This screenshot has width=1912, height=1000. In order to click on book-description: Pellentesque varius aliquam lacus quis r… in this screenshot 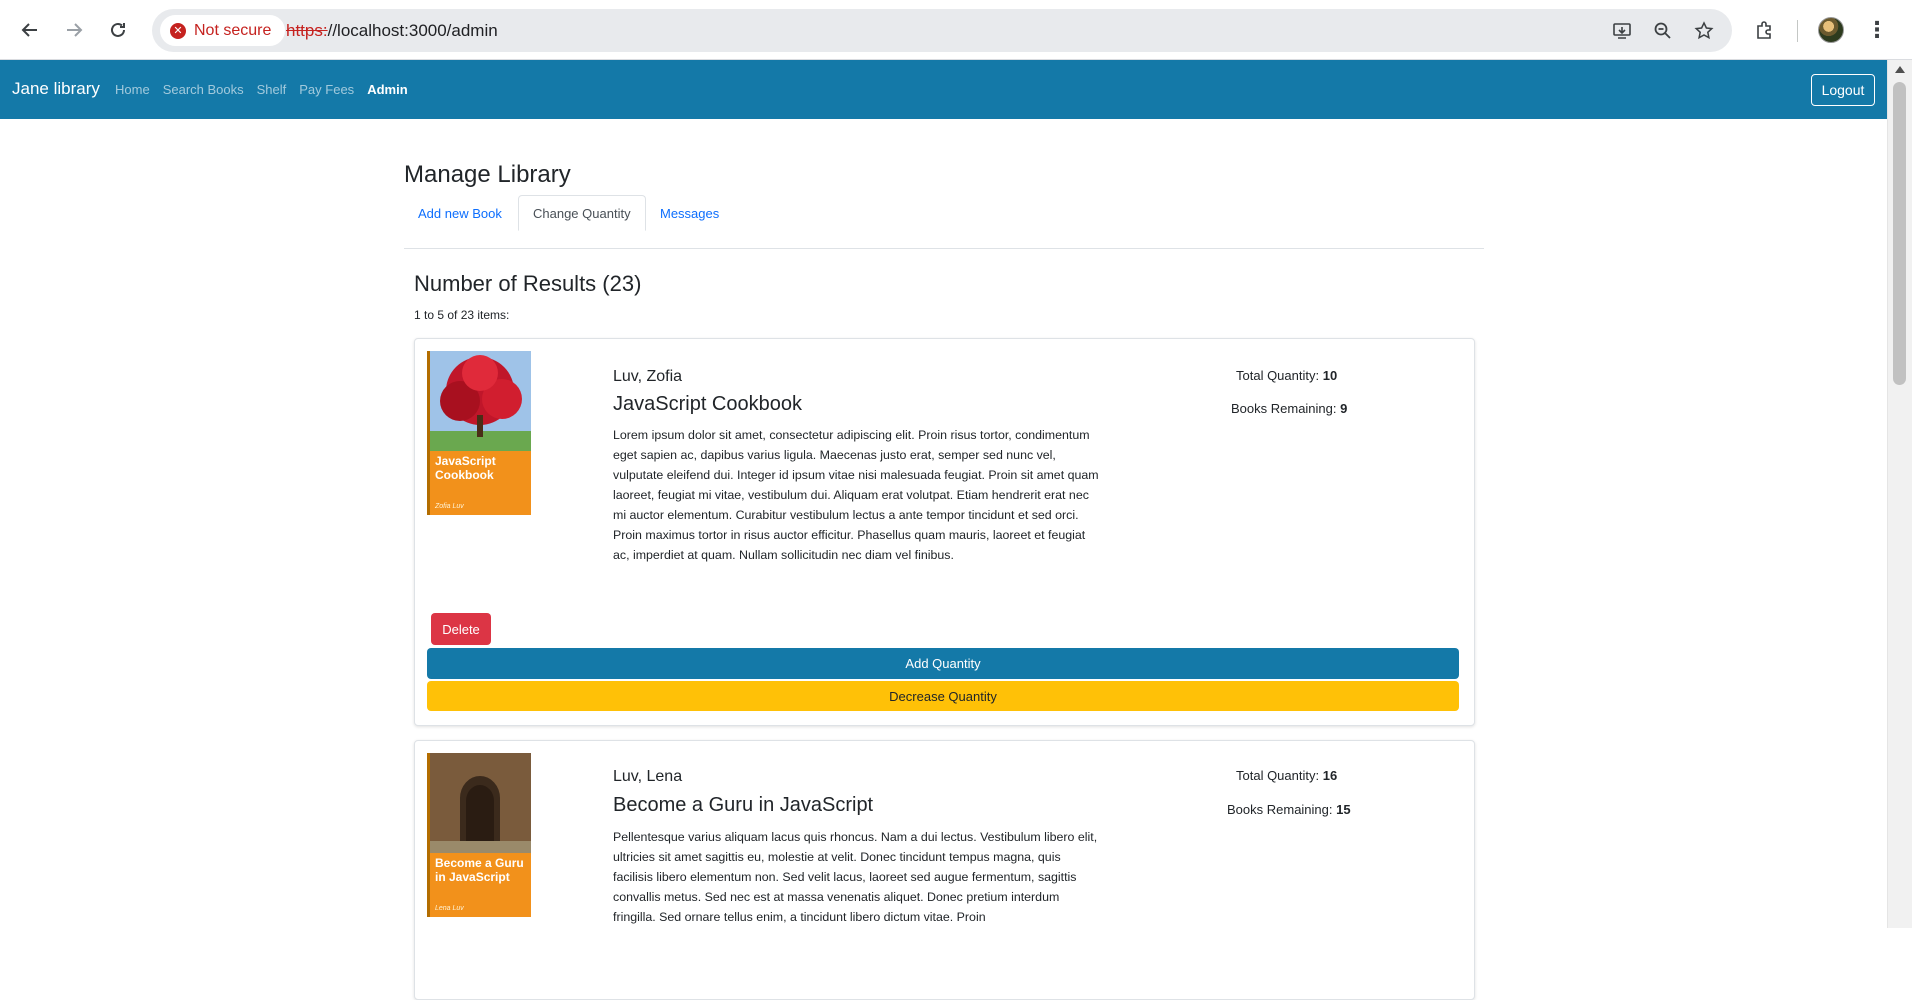, I will do `click(855, 877)`.